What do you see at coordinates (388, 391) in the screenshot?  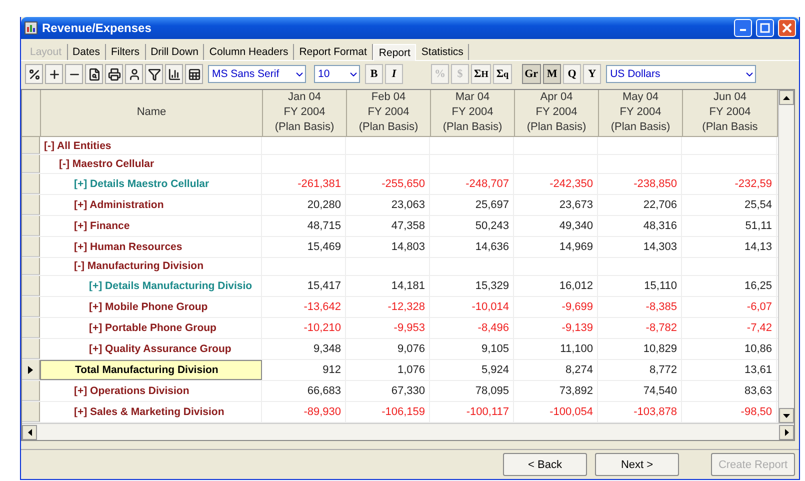 I see `table-cell: 67,330` at bounding box center [388, 391].